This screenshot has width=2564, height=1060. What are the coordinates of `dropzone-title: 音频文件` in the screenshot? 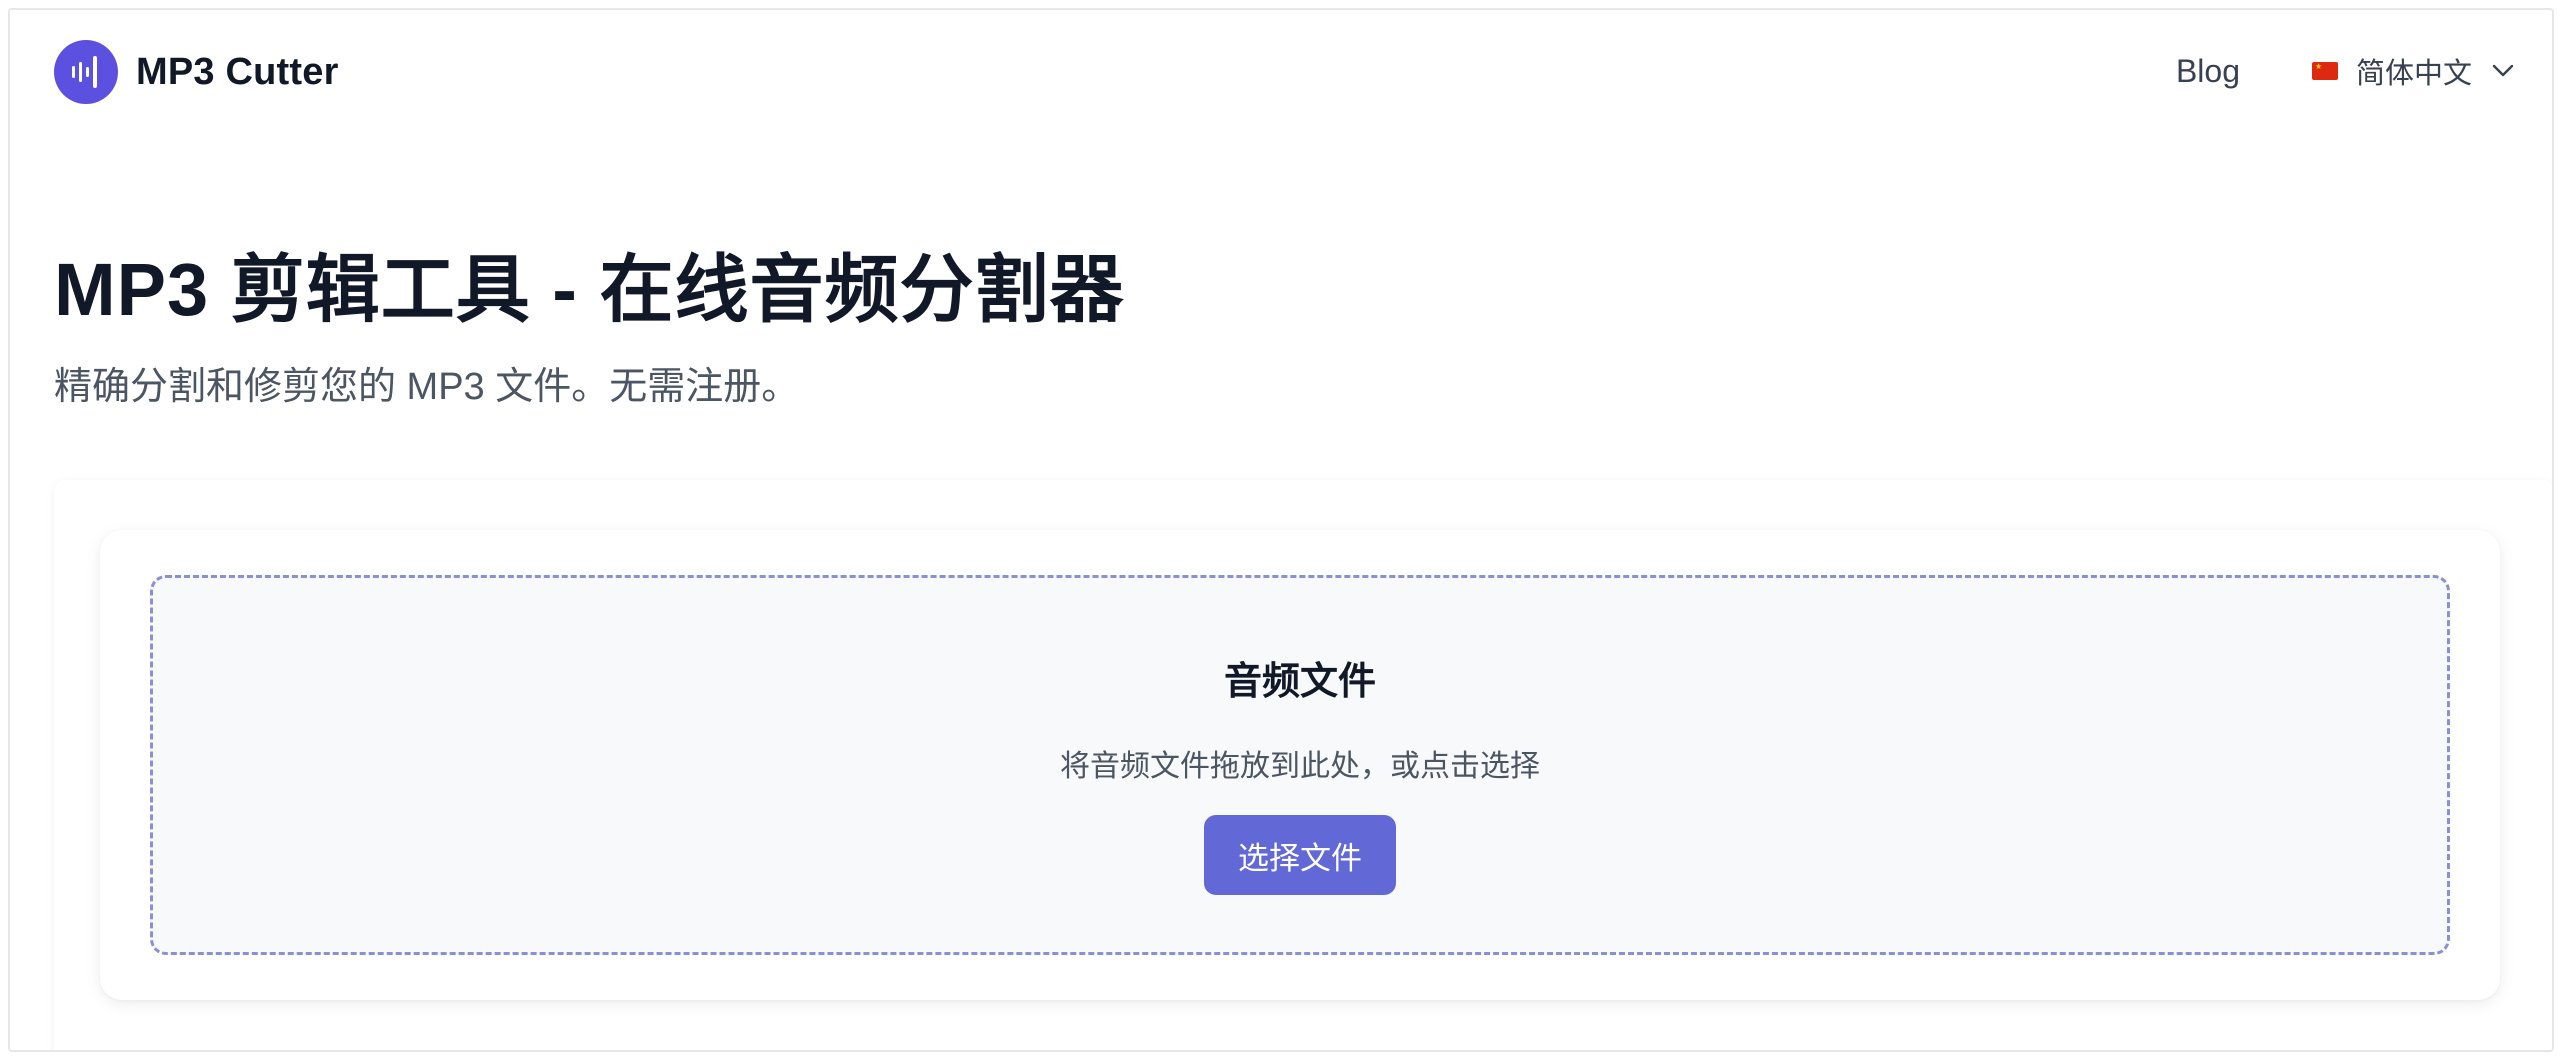 It's located at (1299, 682).